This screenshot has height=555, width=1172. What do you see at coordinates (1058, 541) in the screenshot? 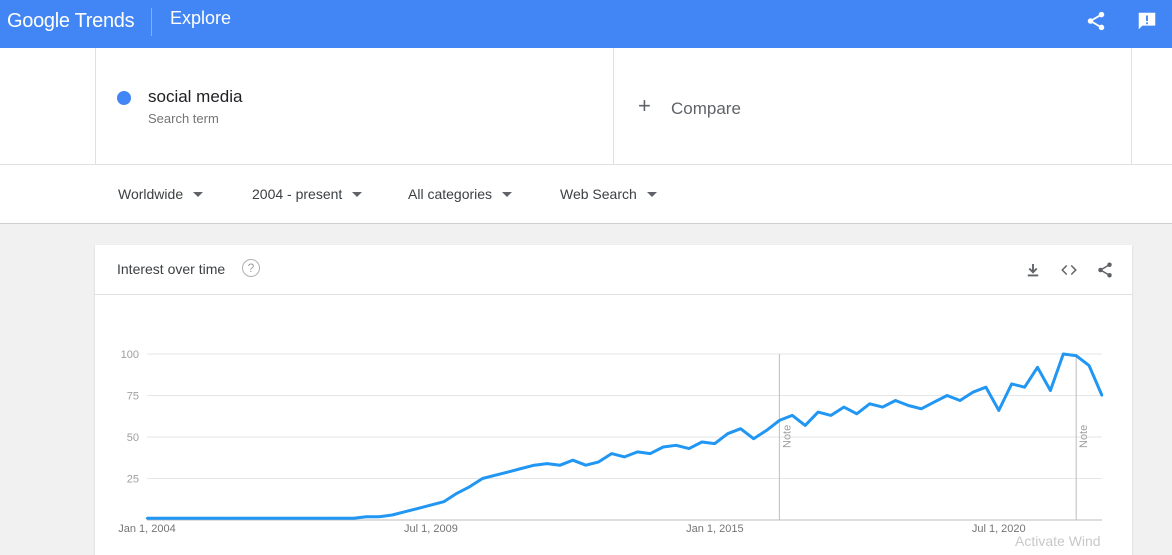
I see `watermark-text: Activate Wind` at bounding box center [1058, 541].